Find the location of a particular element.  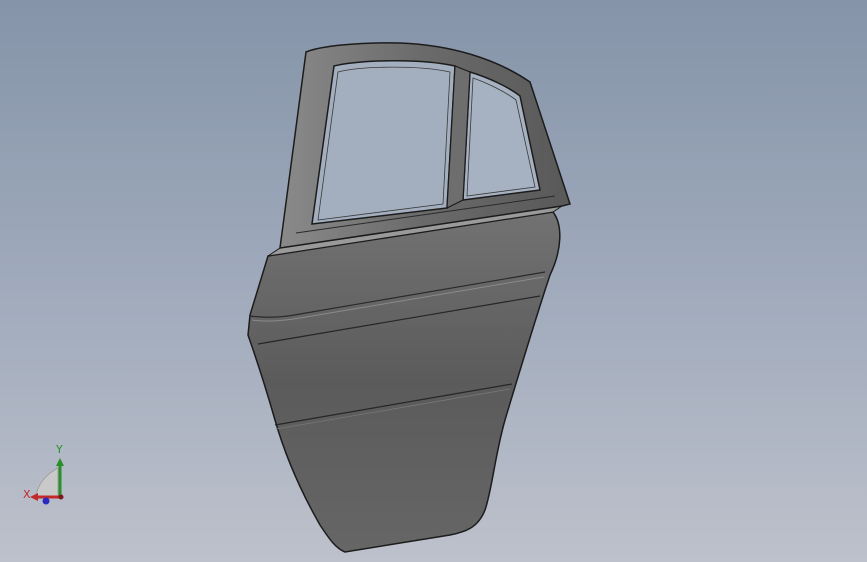

origin-dot-icon is located at coordinates (61, 497).